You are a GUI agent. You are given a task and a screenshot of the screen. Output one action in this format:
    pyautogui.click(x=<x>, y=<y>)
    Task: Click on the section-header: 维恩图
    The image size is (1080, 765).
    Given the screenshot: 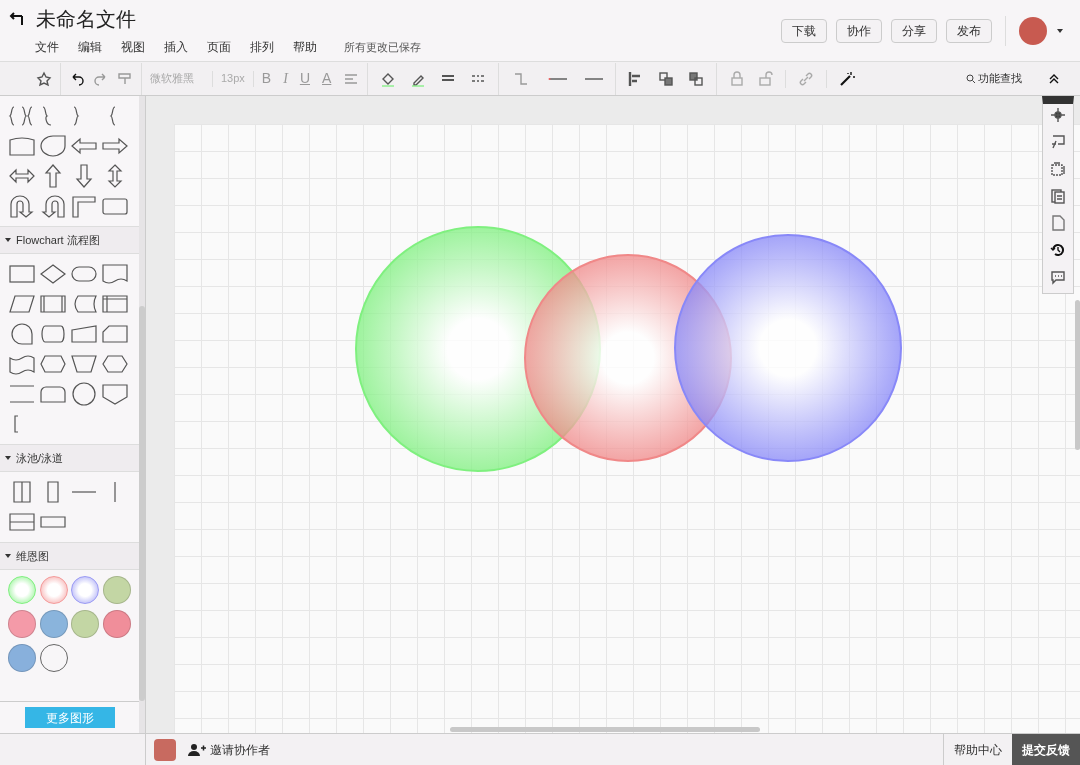 What is the action you would take?
    pyautogui.click(x=69, y=556)
    